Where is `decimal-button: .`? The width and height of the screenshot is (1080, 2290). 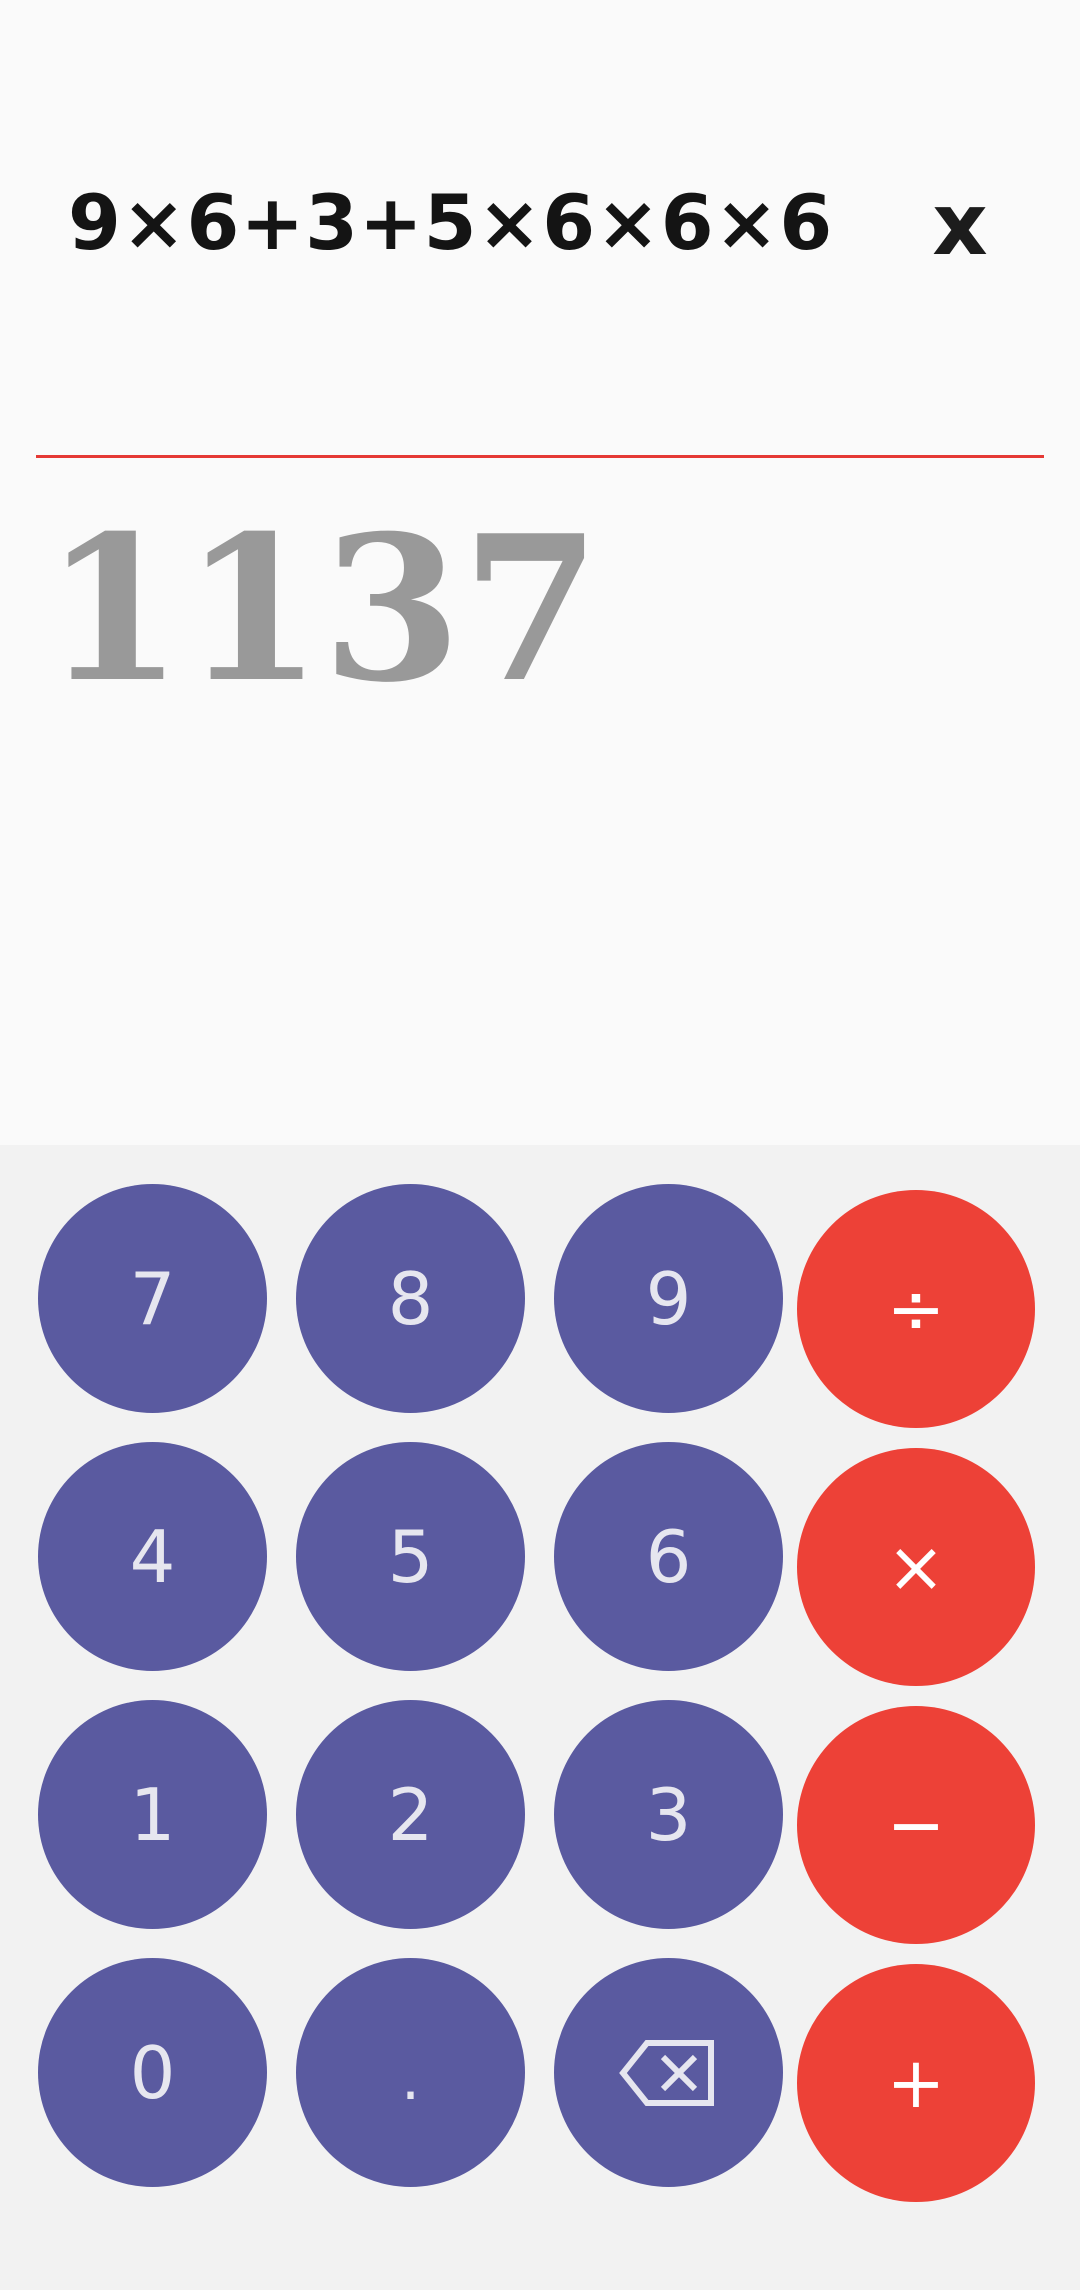
decimal-button: . is located at coordinates (410, 2072).